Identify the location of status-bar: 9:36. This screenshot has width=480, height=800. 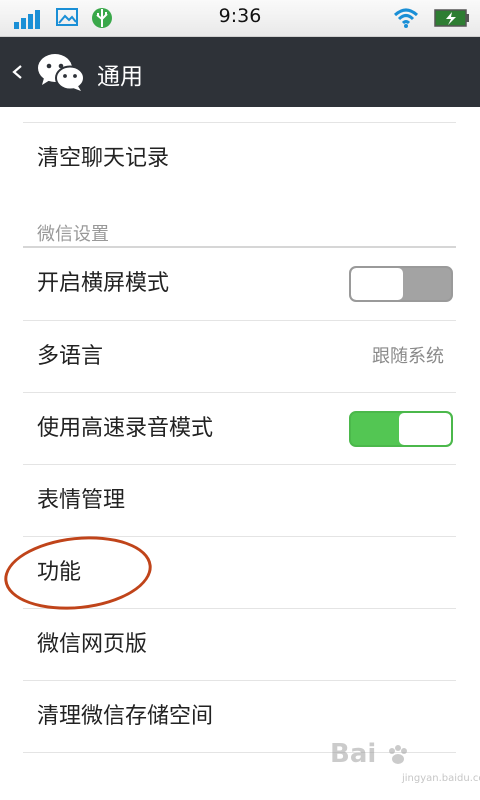
(240, 18).